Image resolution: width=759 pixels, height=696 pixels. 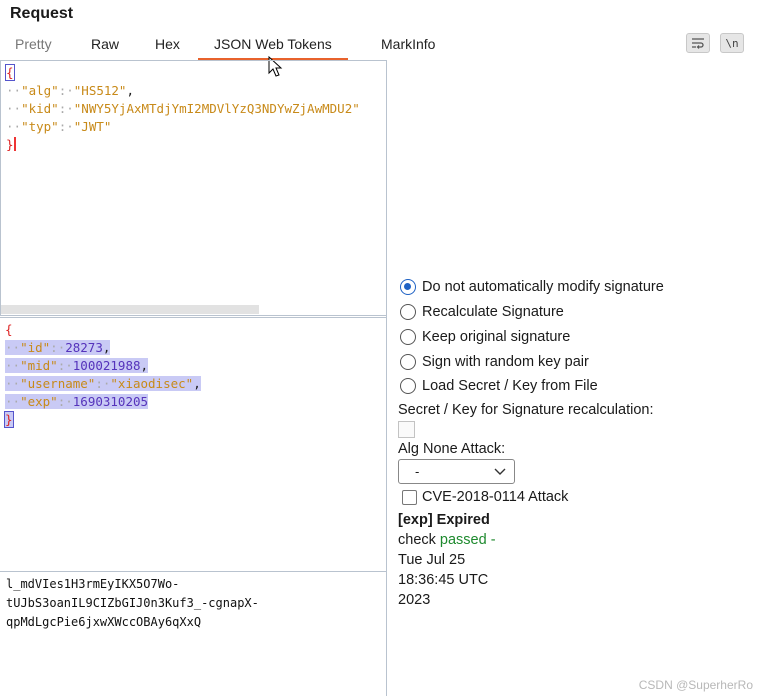 I want to click on payload-row-exp: ··"exp":·1690310205, so click(x=77, y=401).